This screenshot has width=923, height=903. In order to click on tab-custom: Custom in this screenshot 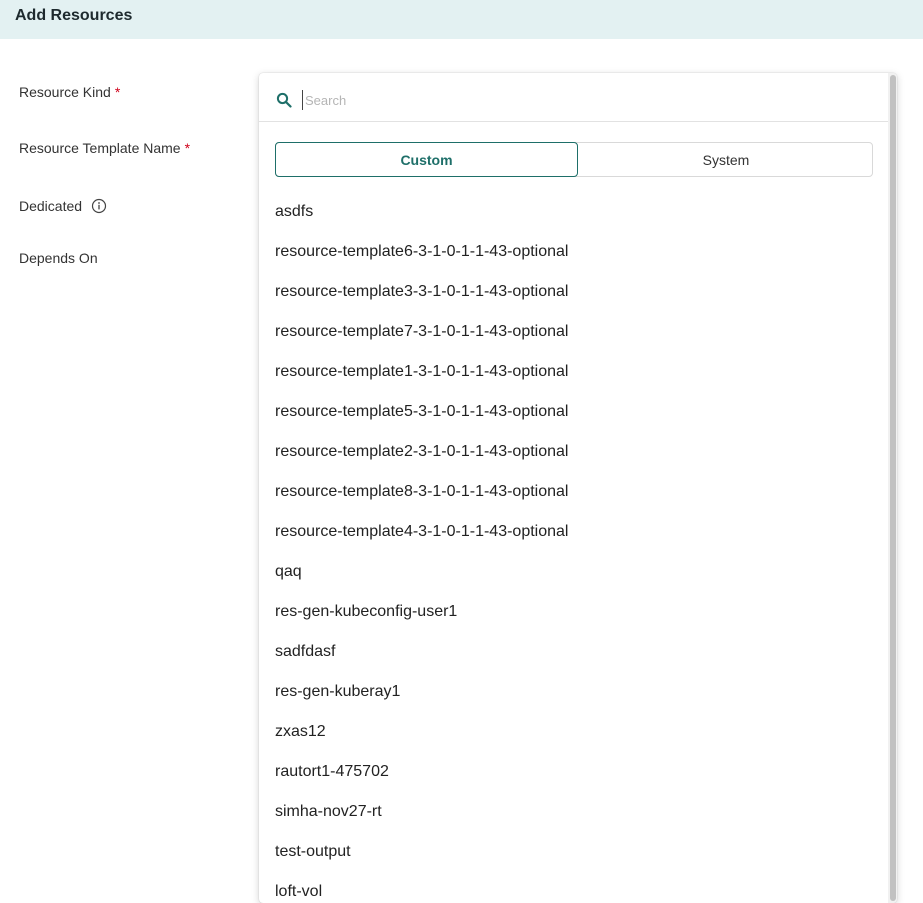, I will do `click(426, 159)`.